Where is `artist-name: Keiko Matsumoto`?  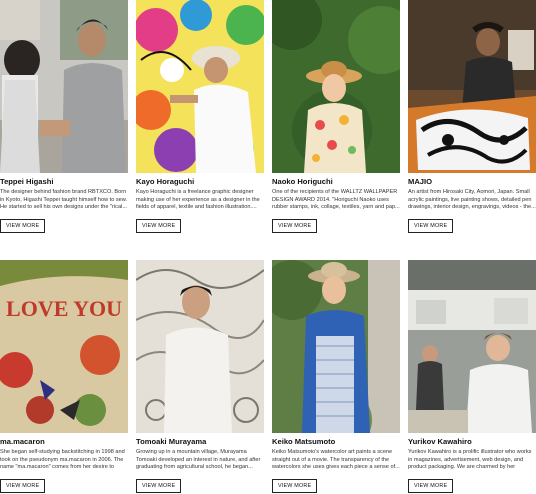
artist-name: Keiko Matsumoto is located at coordinates (336, 442).